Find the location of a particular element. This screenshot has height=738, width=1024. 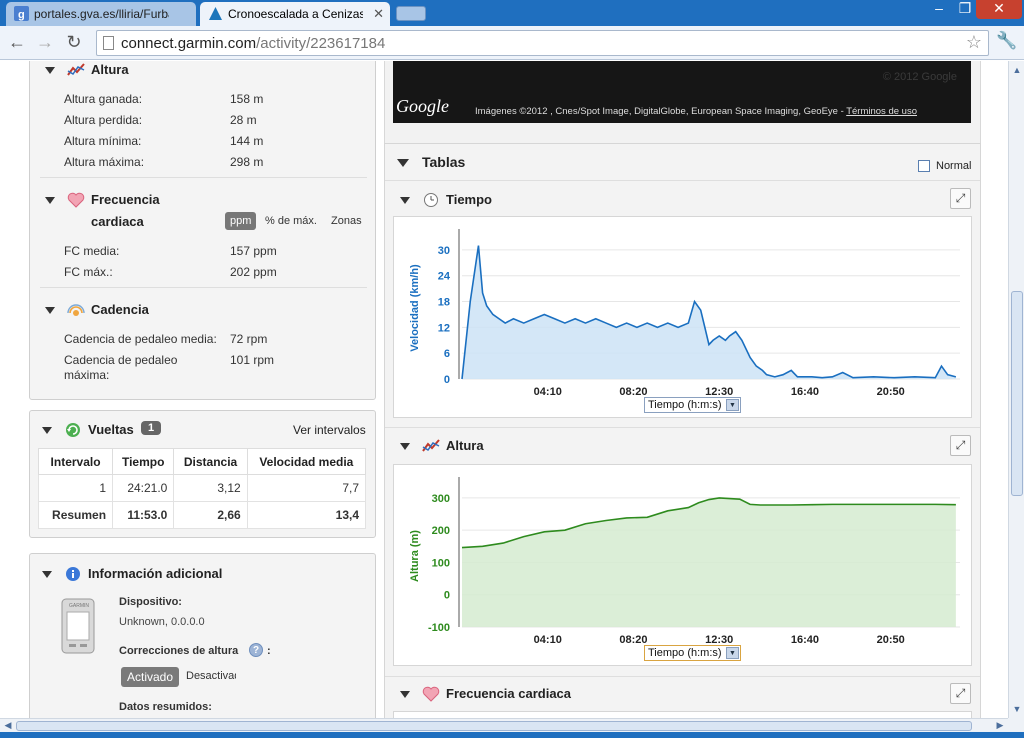

bookmark-star-icon: ☆ is located at coordinates (974, 42).